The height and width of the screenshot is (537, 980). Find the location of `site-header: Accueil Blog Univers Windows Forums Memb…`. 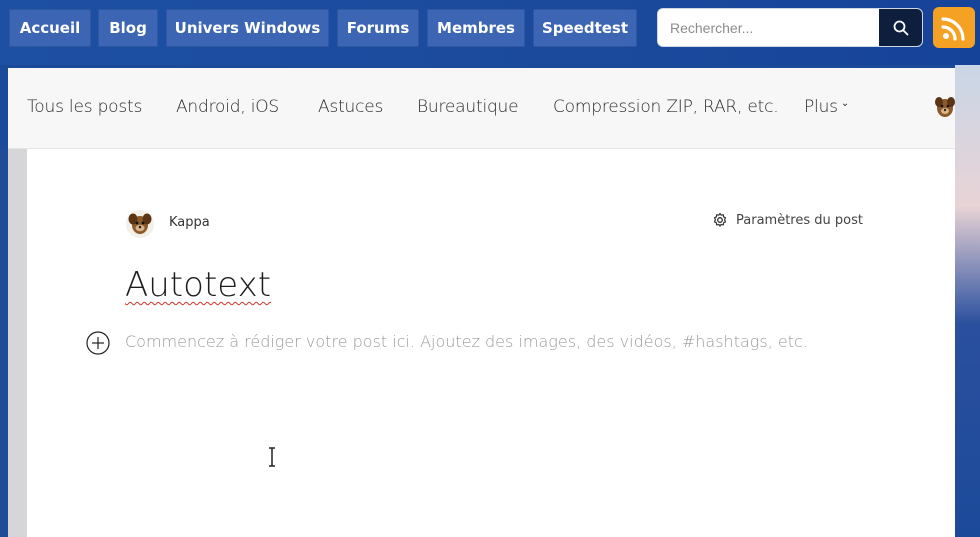

site-header: Accueil Blog Univers Windows Forums Memb… is located at coordinates (490, 32).